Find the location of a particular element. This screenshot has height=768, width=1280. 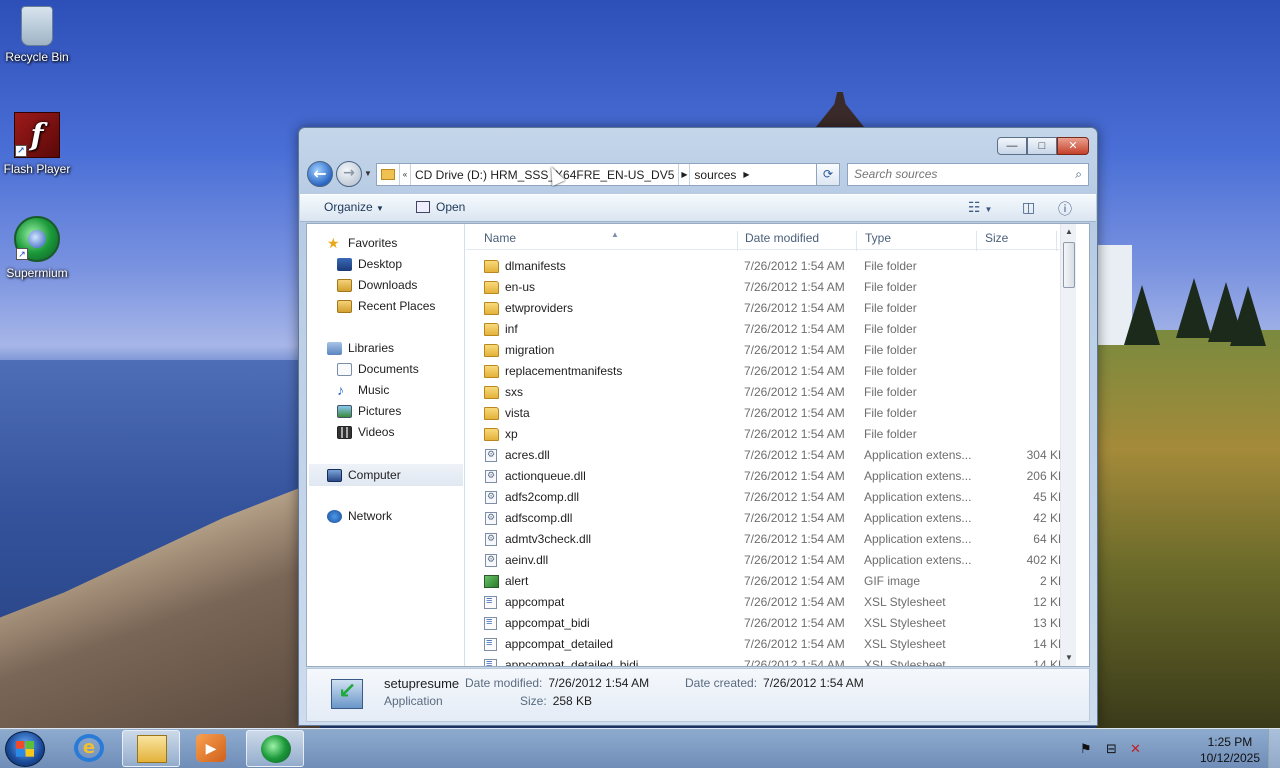

start-button is located at coordinates (25, 749).